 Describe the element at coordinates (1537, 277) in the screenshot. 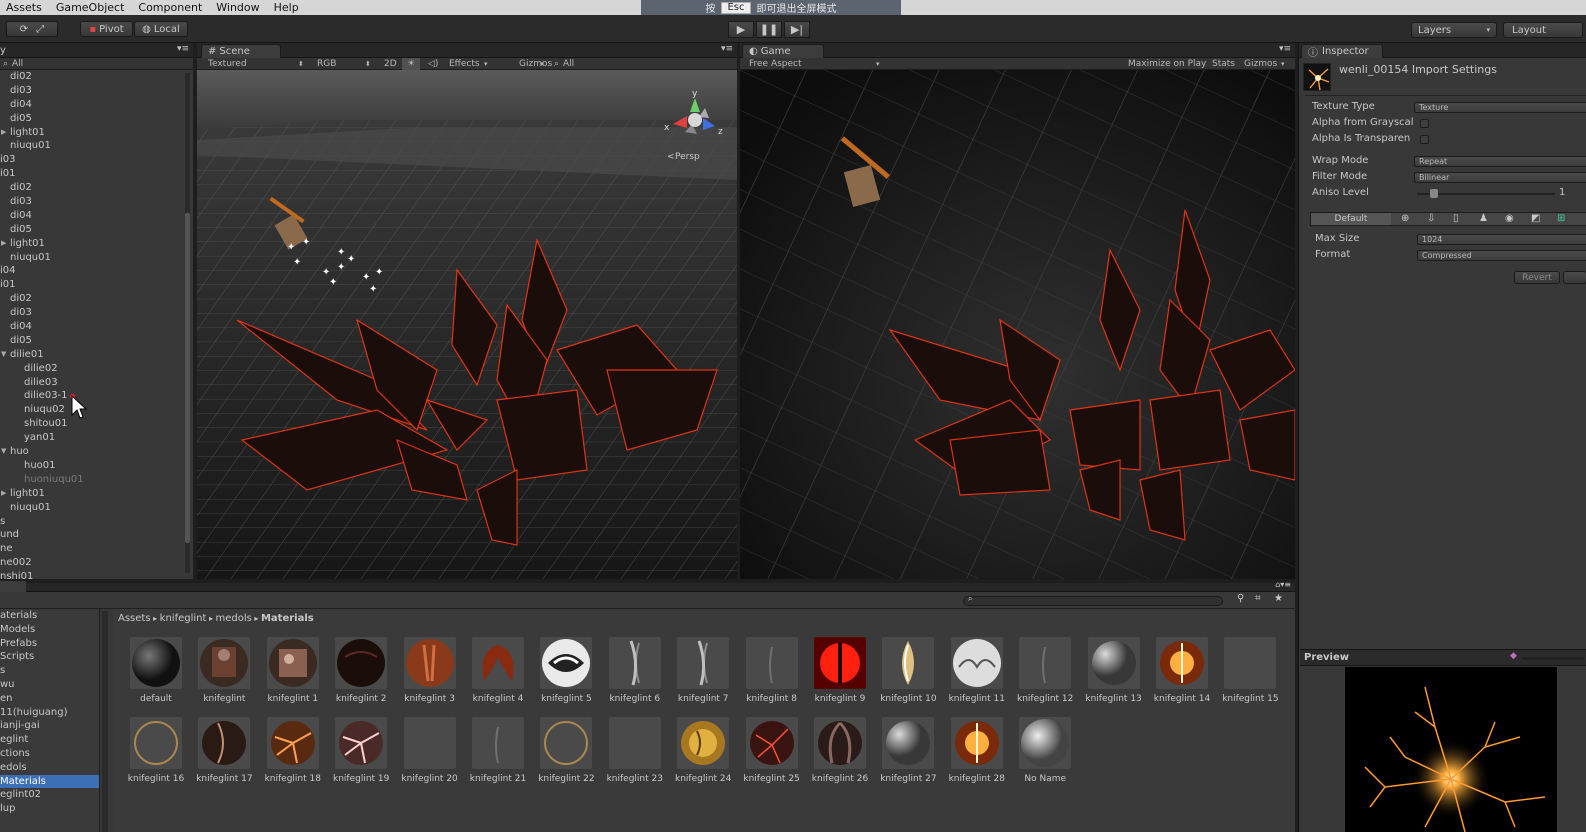

I see `revert-button: Revert` at that location.